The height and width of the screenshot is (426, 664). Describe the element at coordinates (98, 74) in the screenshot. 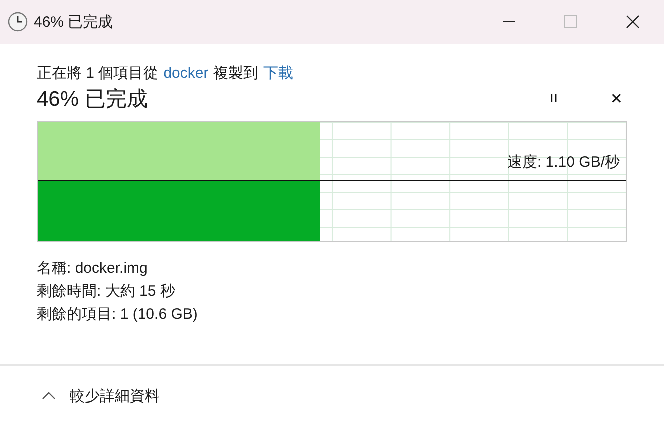

I see `copy-status-text: 正在將 1 個項目從` at that location.